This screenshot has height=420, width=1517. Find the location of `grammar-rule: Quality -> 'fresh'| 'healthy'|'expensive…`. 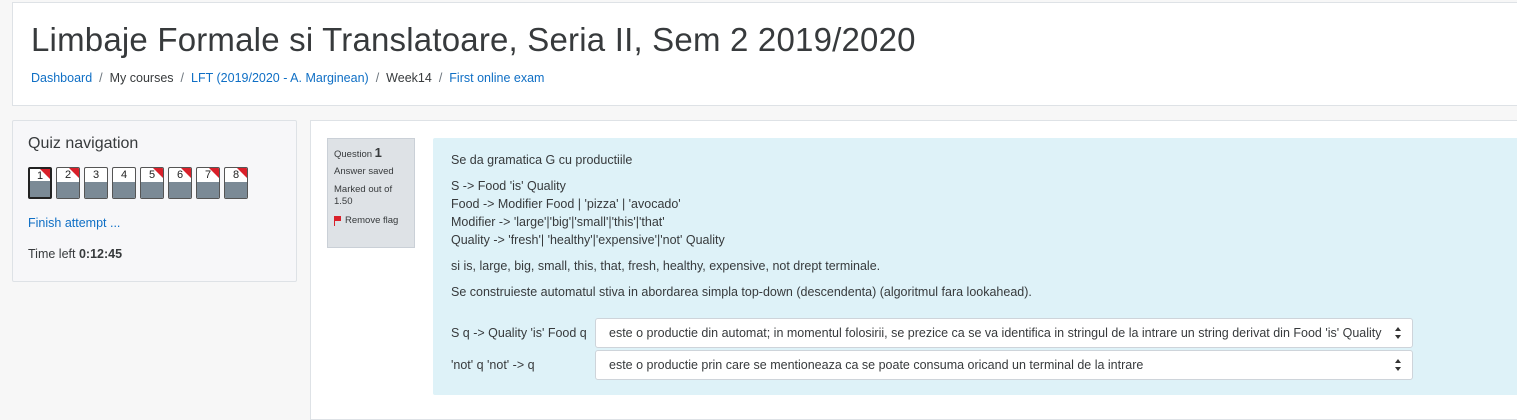

grammar-rule: Quality -> 'fresh'| 'healthy'|'expensive… is located at coordinates (588, 240).